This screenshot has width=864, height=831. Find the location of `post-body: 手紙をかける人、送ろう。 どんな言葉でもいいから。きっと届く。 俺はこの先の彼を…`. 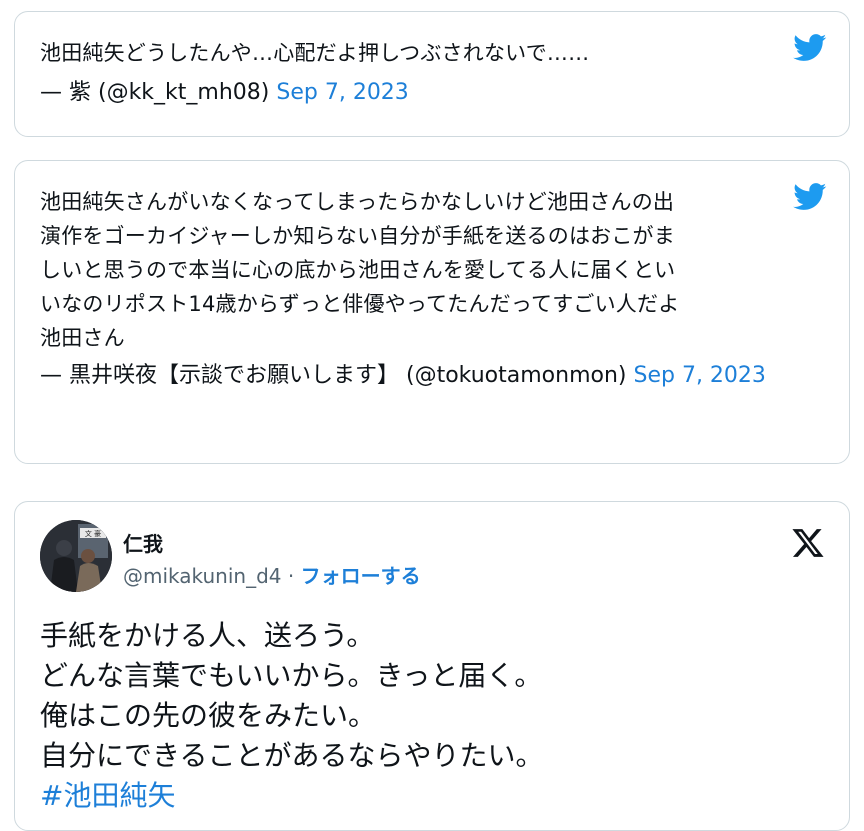

post-body: 手紙をかける人、送ろう。 どんな言葉でもいいから。きっと届く。 俺はこの先の彼を… is located at coordinates (291, 716).